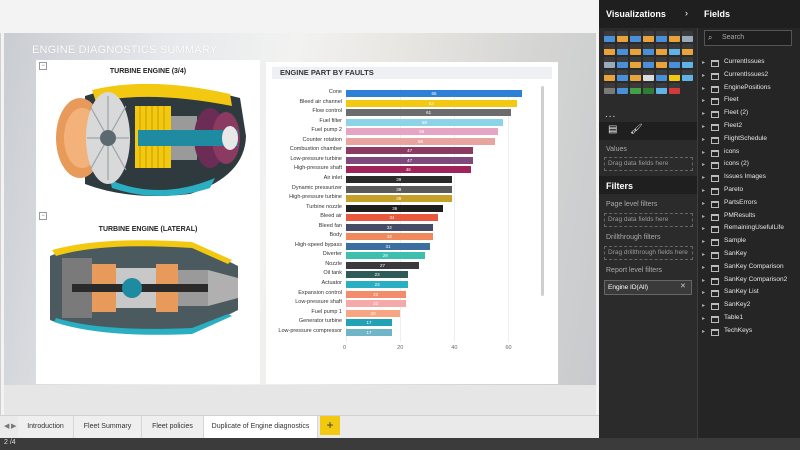  I want to click on field-table-item: ▸ PartsErrors, so click(749, 204).